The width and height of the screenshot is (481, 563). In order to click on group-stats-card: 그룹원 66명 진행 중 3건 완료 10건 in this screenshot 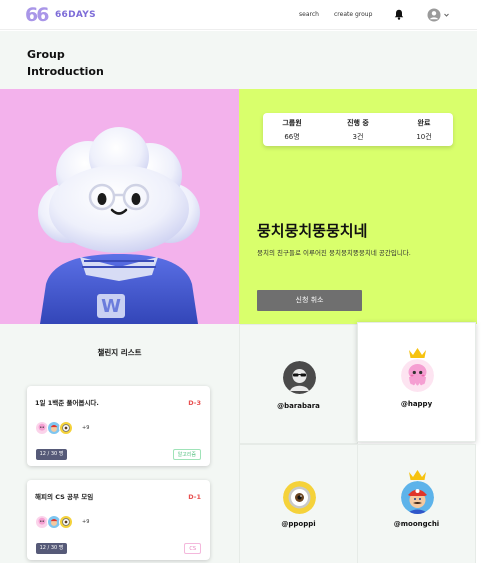, I will do `click(358, 129)`.